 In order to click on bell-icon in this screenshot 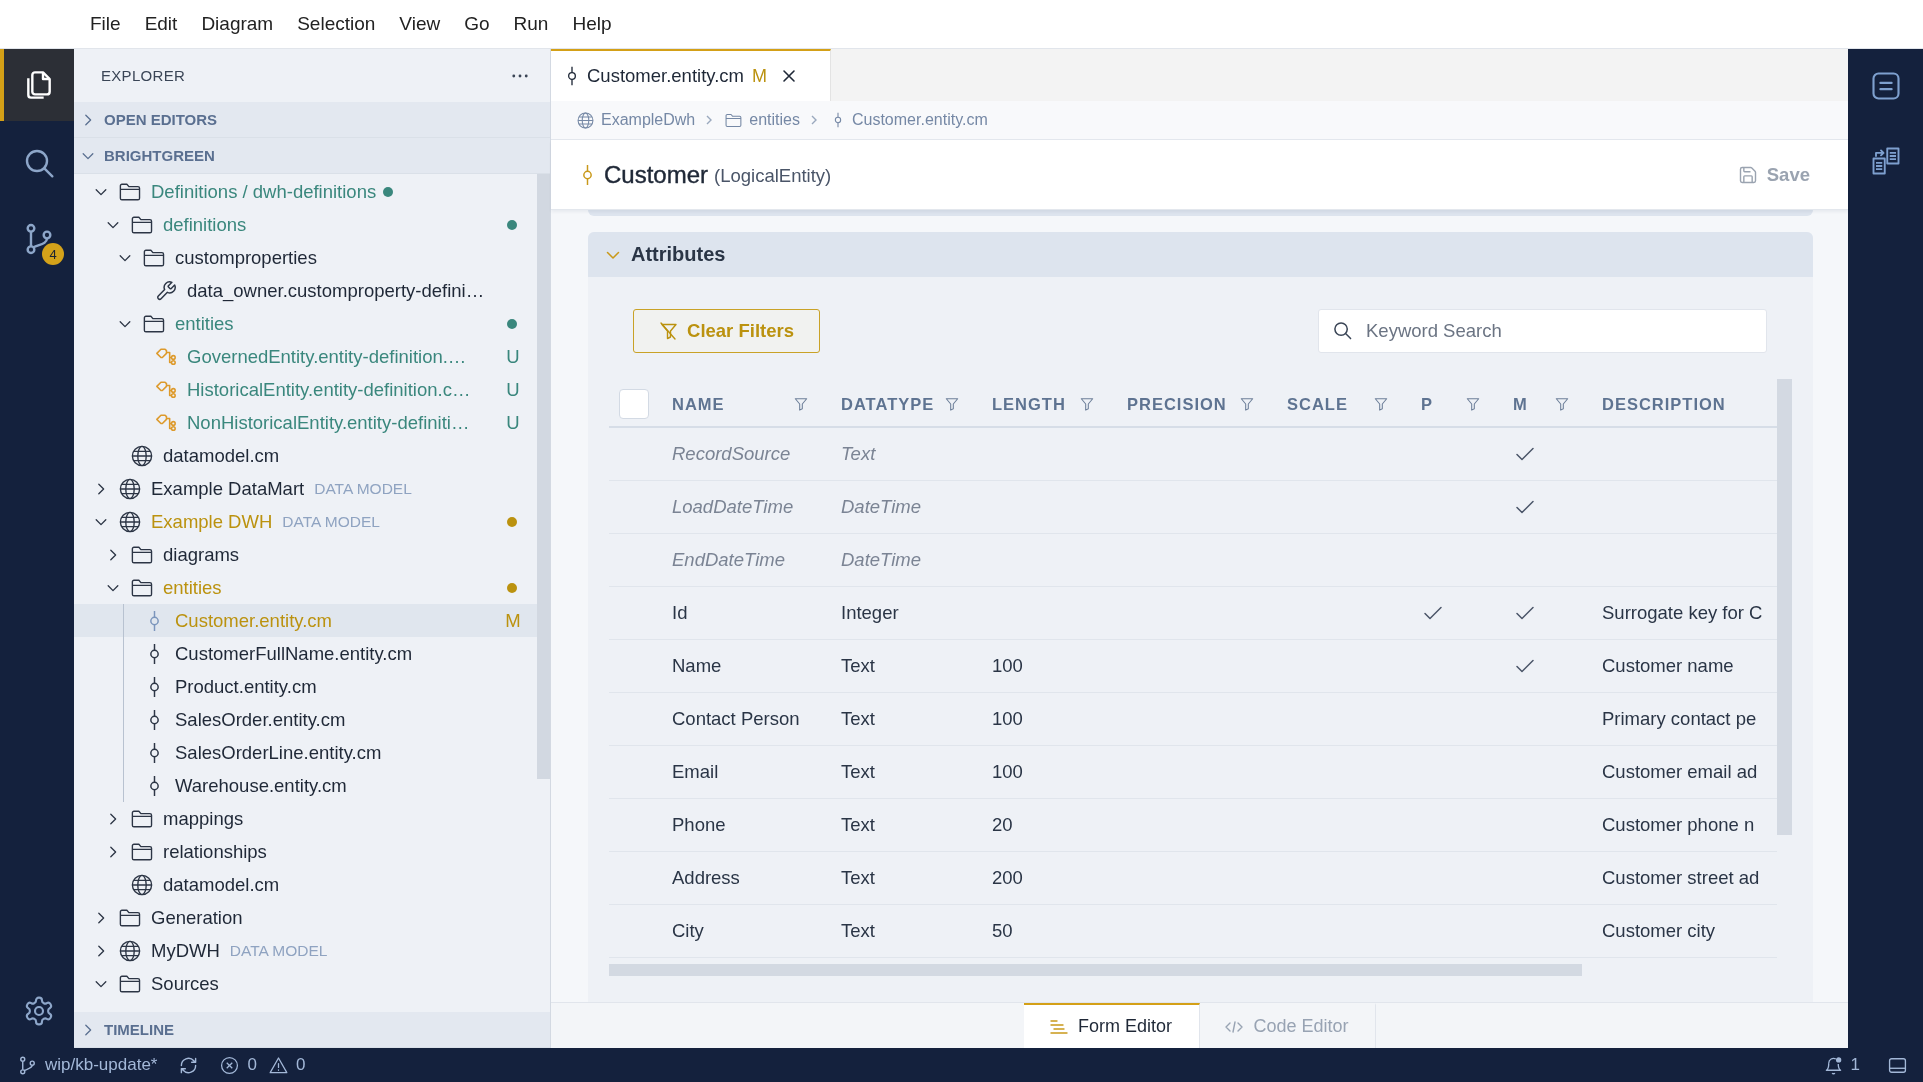, I will do `click(1833, 1065)`.